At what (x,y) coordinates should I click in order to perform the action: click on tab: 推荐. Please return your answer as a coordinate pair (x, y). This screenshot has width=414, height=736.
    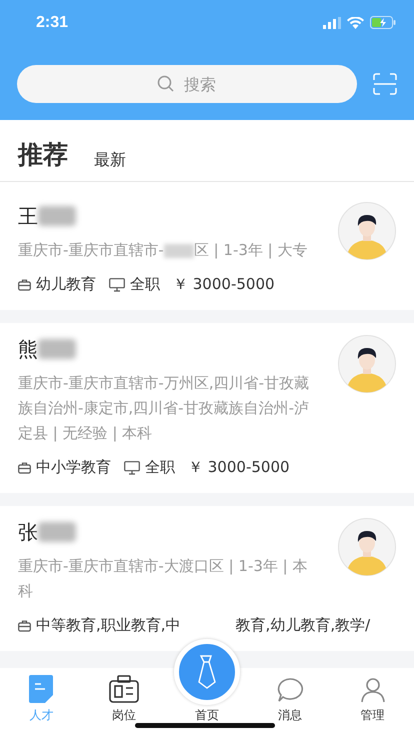
    Looking at the image, I should click on (43, 154).